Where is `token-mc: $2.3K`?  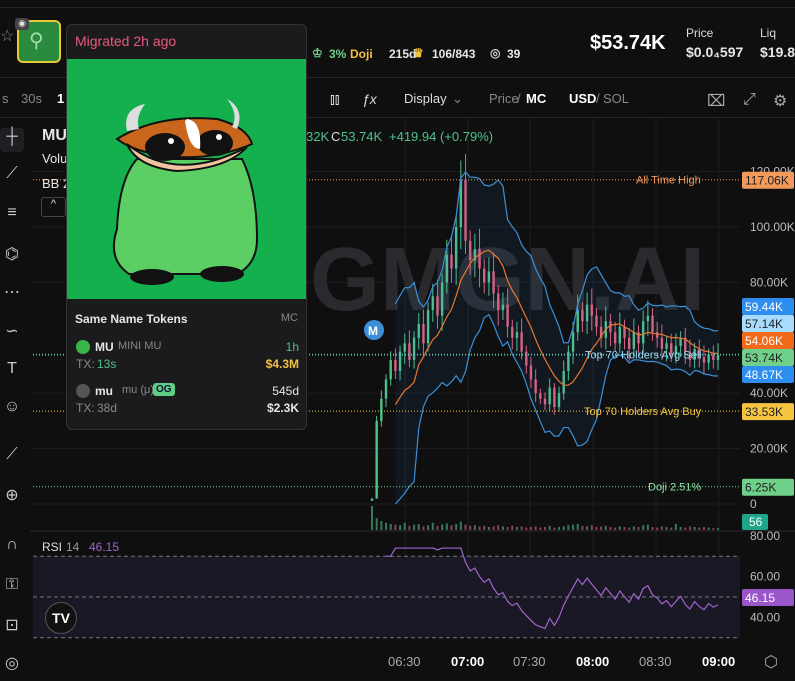 token-mc: $2.3K is located at coordinates (282, 408).